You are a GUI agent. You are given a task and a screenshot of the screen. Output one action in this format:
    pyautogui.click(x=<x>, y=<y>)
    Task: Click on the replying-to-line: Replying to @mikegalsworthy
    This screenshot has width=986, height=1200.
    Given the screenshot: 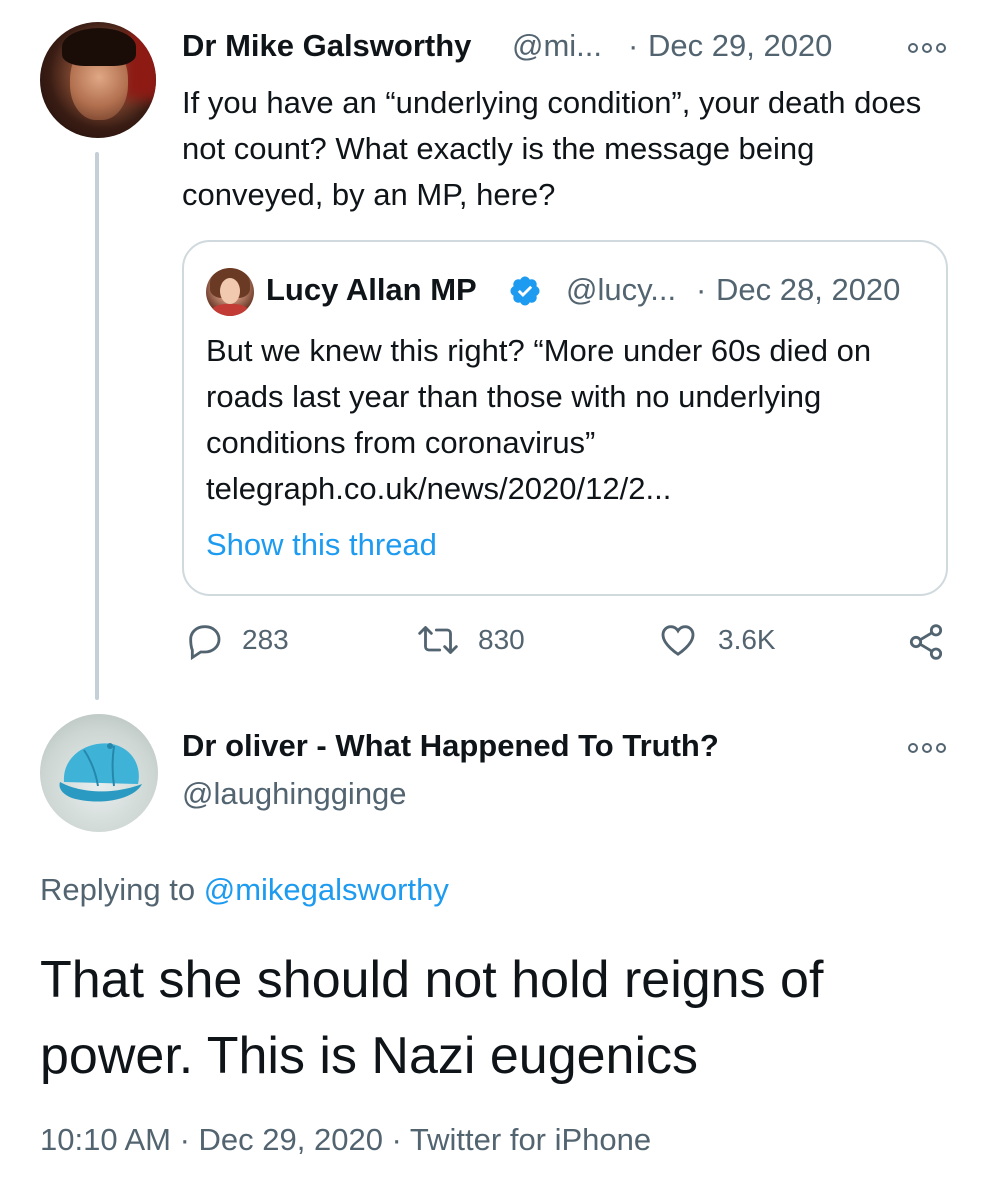 What is the action you would take?
    pyautogui.click(x=244, y=890)
    